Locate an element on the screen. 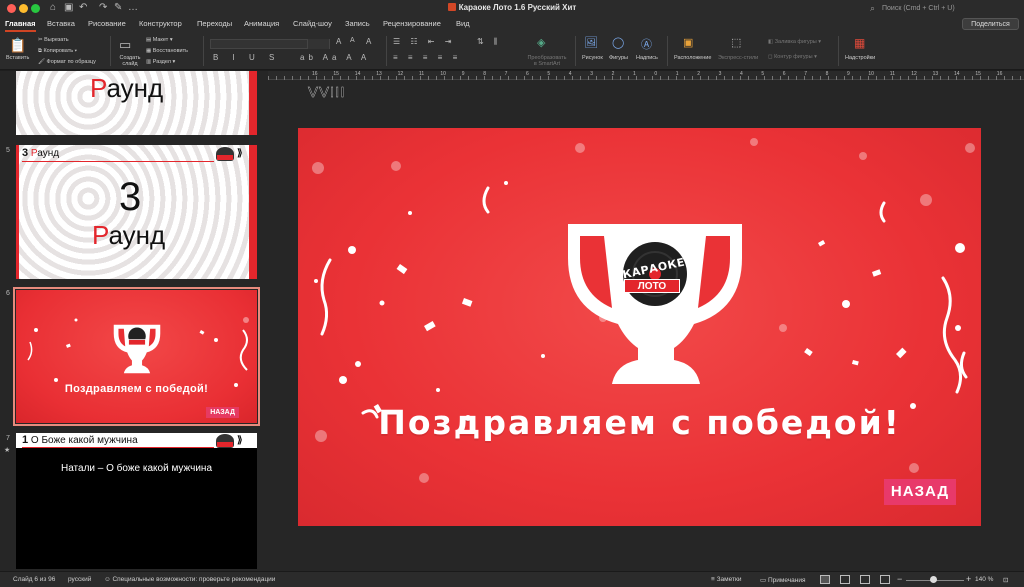  header-line is located at coordinates (118, 161).